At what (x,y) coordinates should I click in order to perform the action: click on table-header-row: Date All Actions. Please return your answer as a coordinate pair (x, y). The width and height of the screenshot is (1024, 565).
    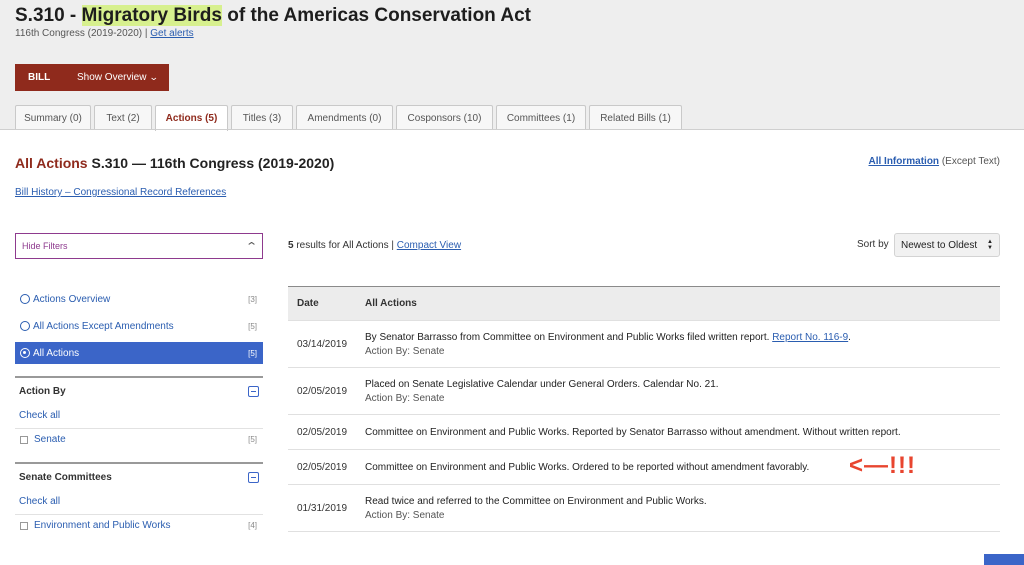
    Looking at the image, I should click on (644, 303).